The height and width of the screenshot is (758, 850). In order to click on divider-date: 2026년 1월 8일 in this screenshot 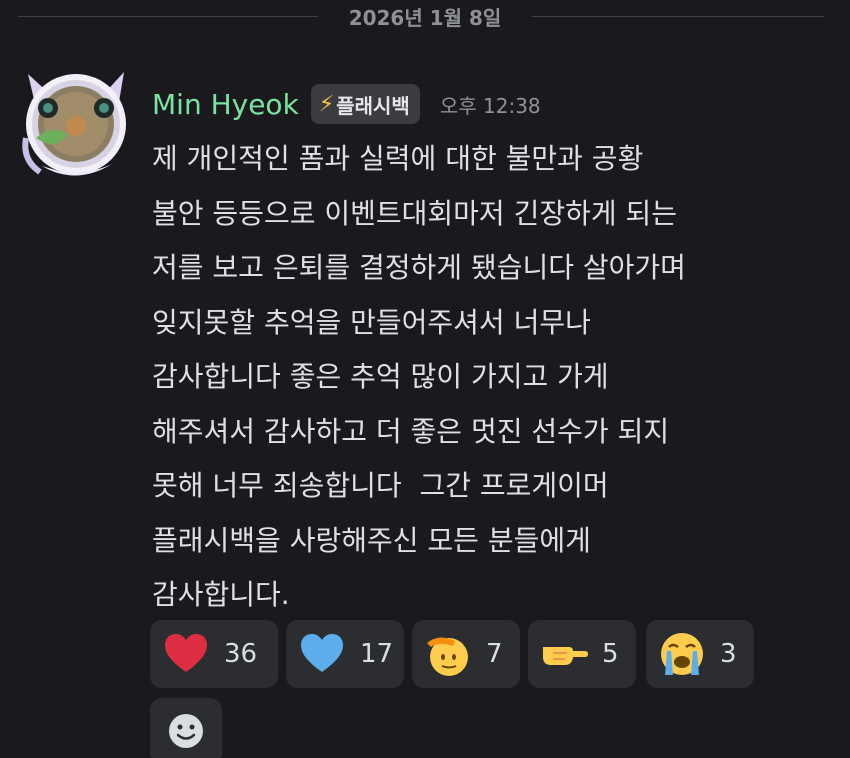, I will do `click(425, 18)`.